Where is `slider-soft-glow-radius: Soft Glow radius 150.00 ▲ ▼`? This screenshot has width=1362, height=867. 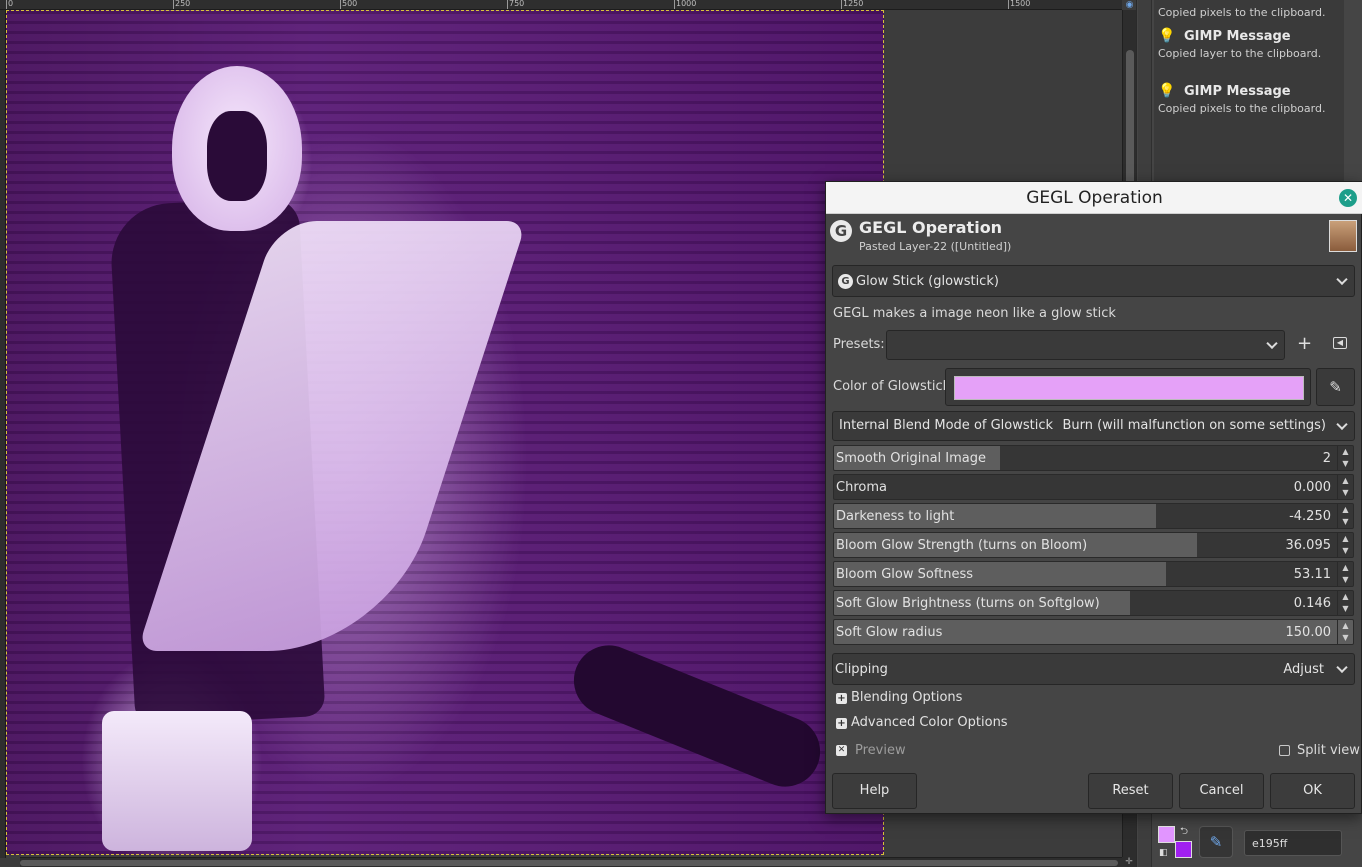
slider-soft-glow-radius: Soft Glow radius 150.00 ▲ ▼ is located at coordinates (1093, 632).